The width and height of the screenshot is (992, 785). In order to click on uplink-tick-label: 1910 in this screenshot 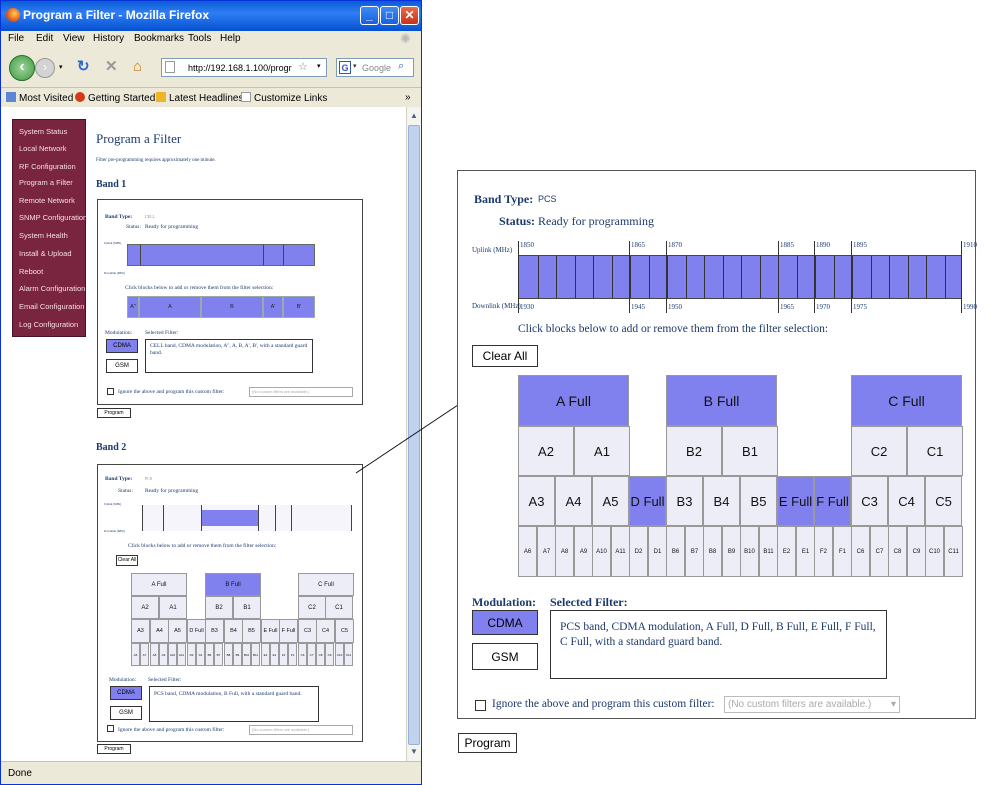, I will do `click(970, 245)`.